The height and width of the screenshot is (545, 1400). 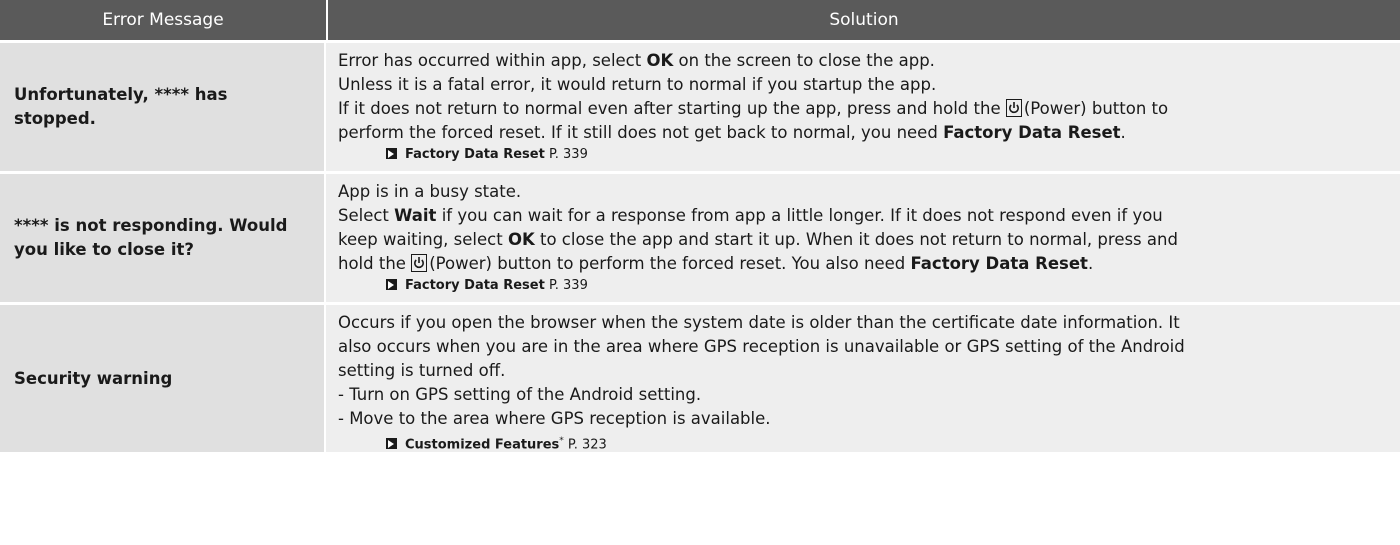 I want to click on header-solution: Solution, so click(x=864, y=20).